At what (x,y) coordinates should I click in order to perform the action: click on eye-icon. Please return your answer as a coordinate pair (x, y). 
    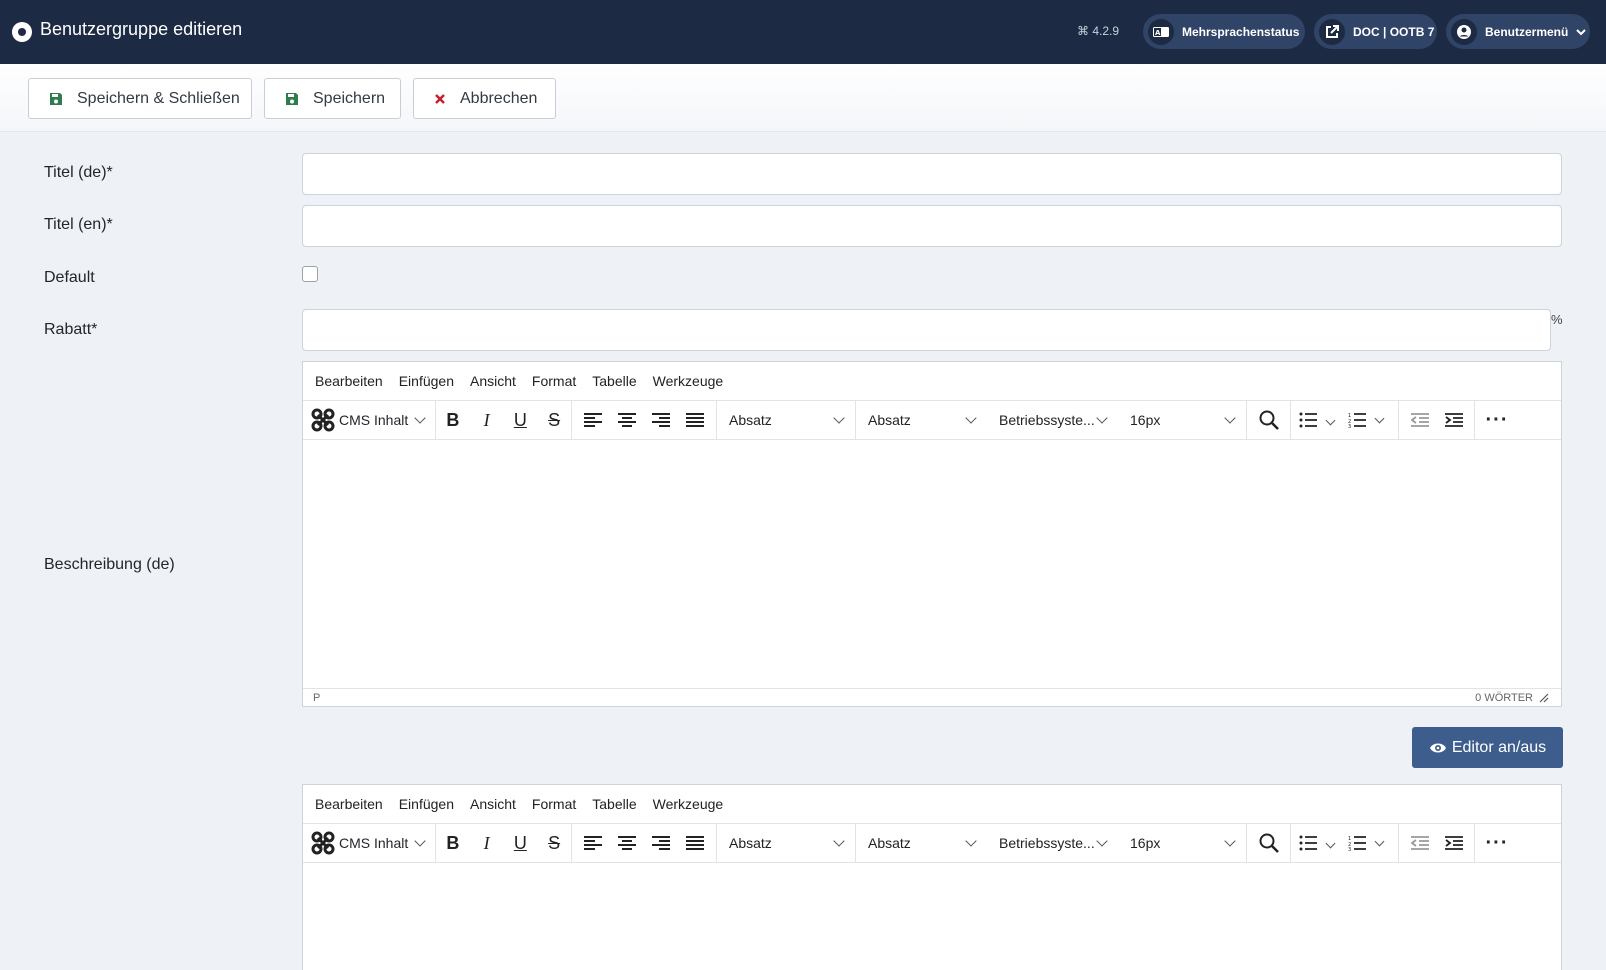
    Looking at the image, I should click on (1438, 748).